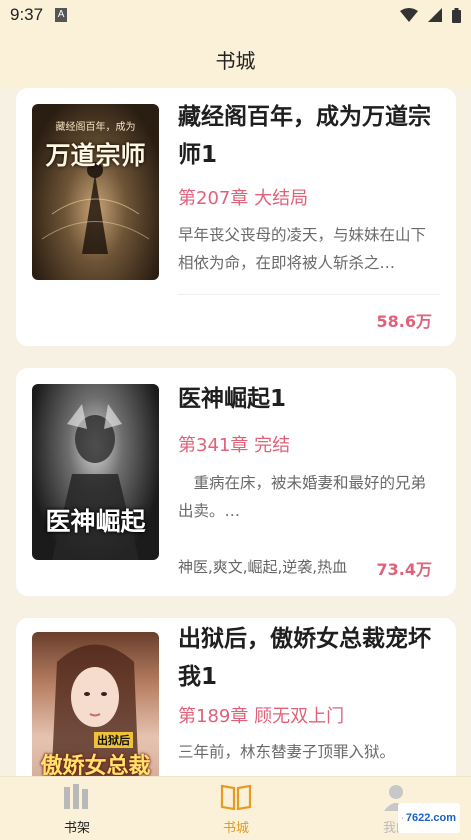 Image resolution: width=471 pixels, height=840 pixels. Describe the element at coordinates (236, 797) in the screenshot. I see `open-book-icon` at that location.